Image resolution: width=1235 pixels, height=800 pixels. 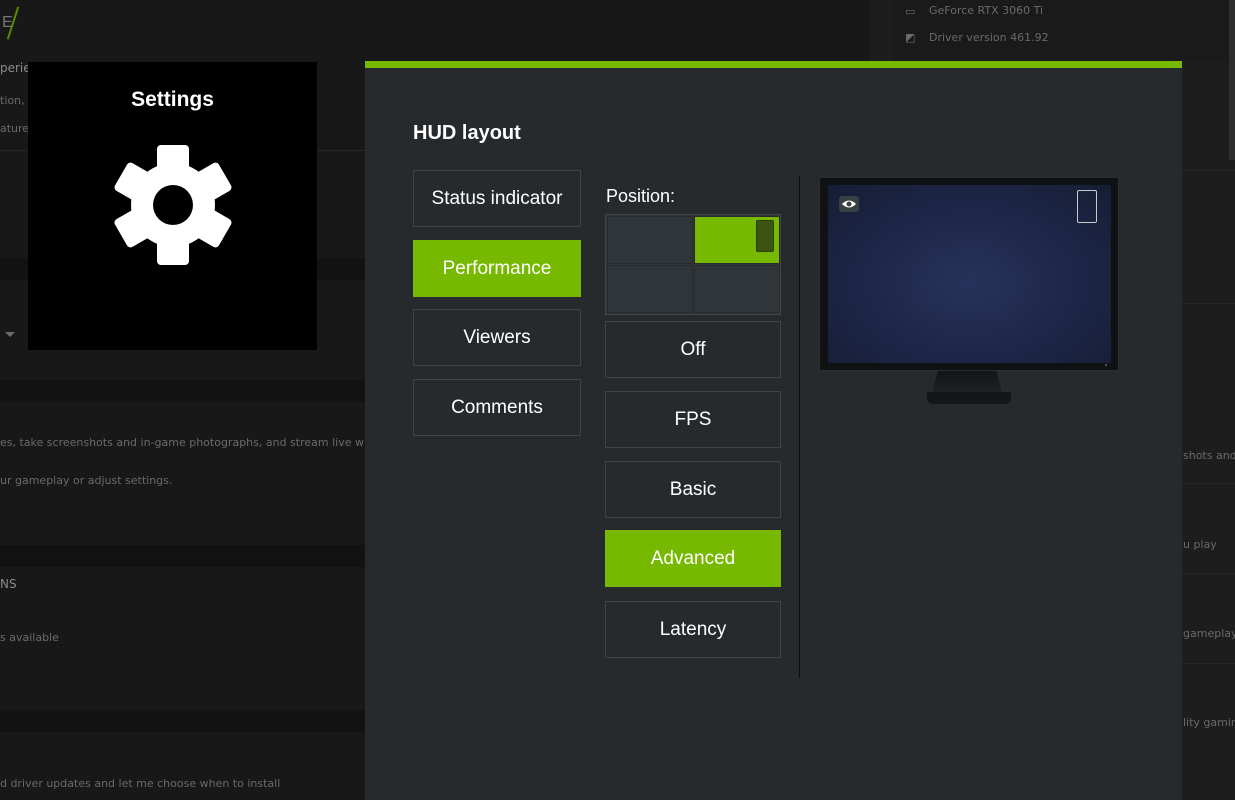 I want to click on background-logo: E, so click(x=7, y=22).